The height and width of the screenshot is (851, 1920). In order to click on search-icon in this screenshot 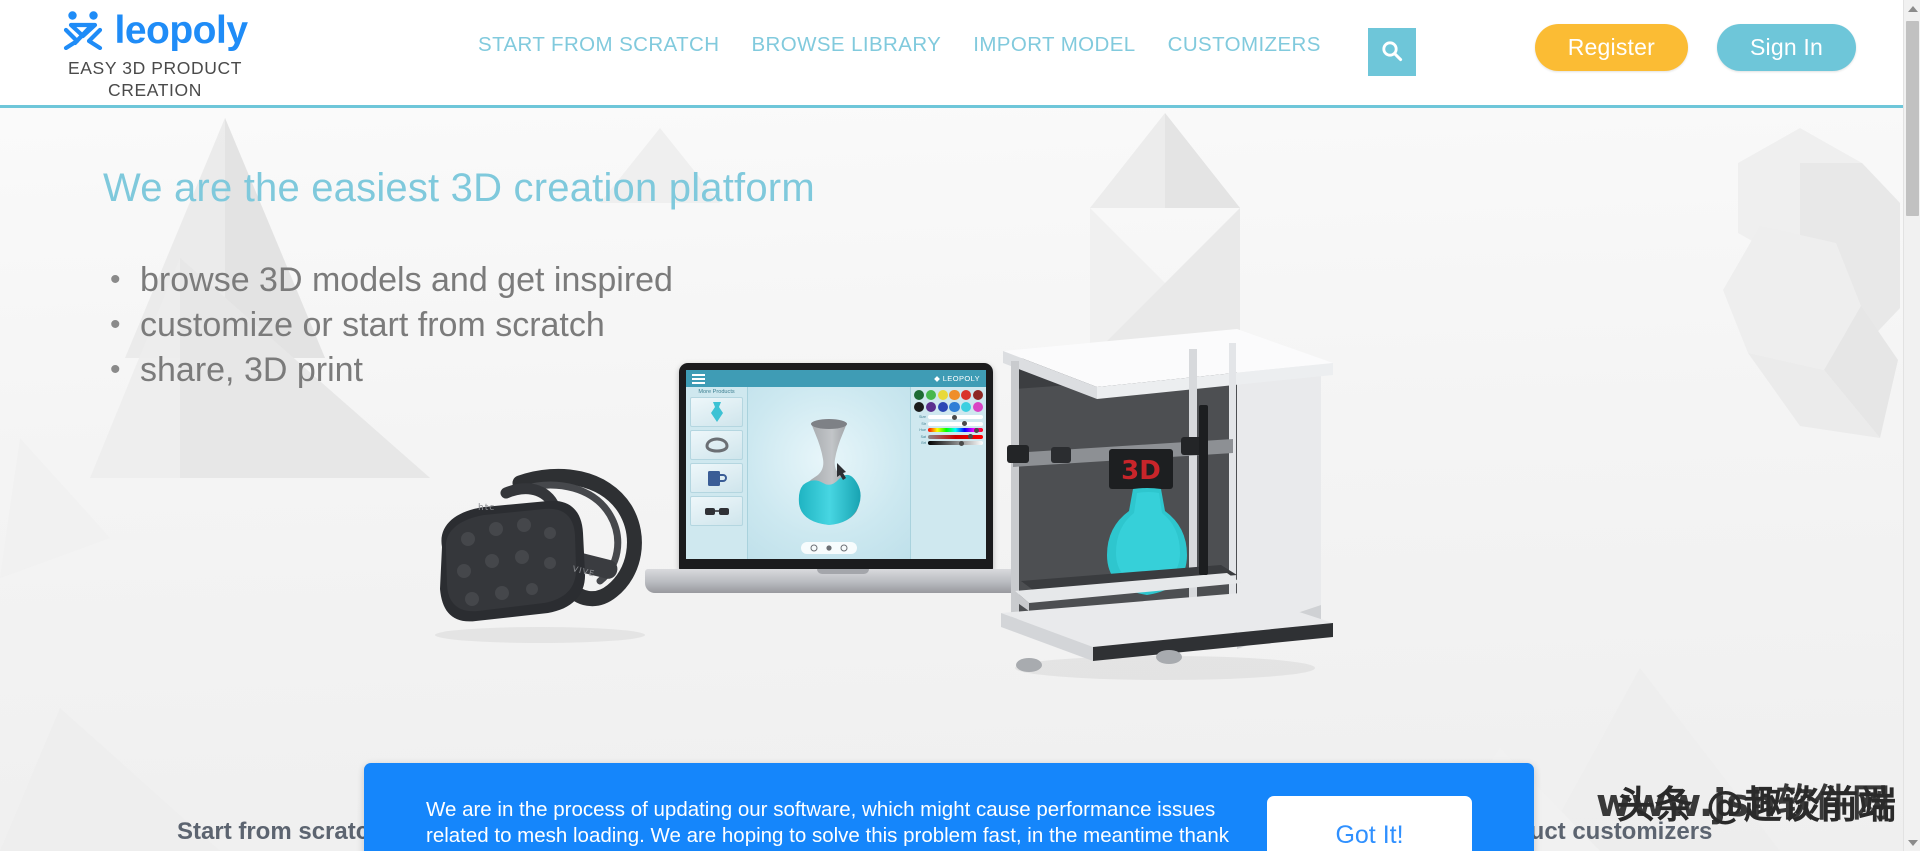, I will do `click(1392, 52)`.